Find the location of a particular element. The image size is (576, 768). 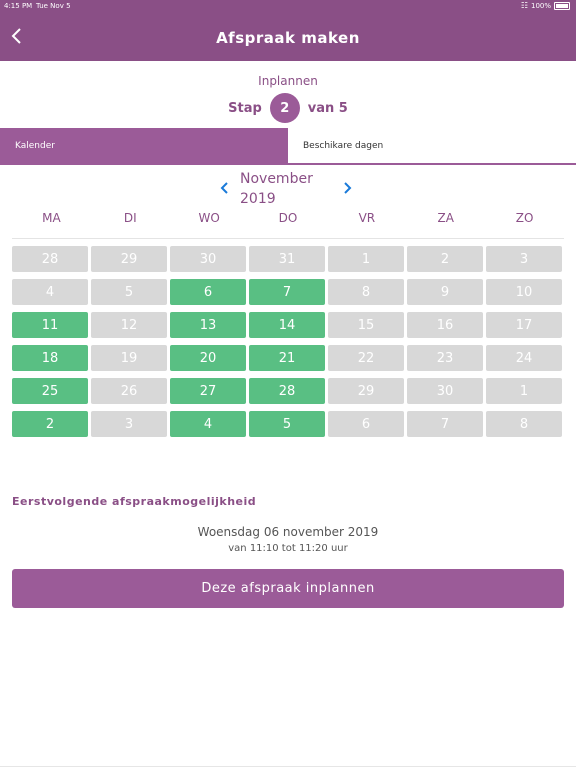

status-indicators: ☷ 100% is located at coordinates (545, 6).